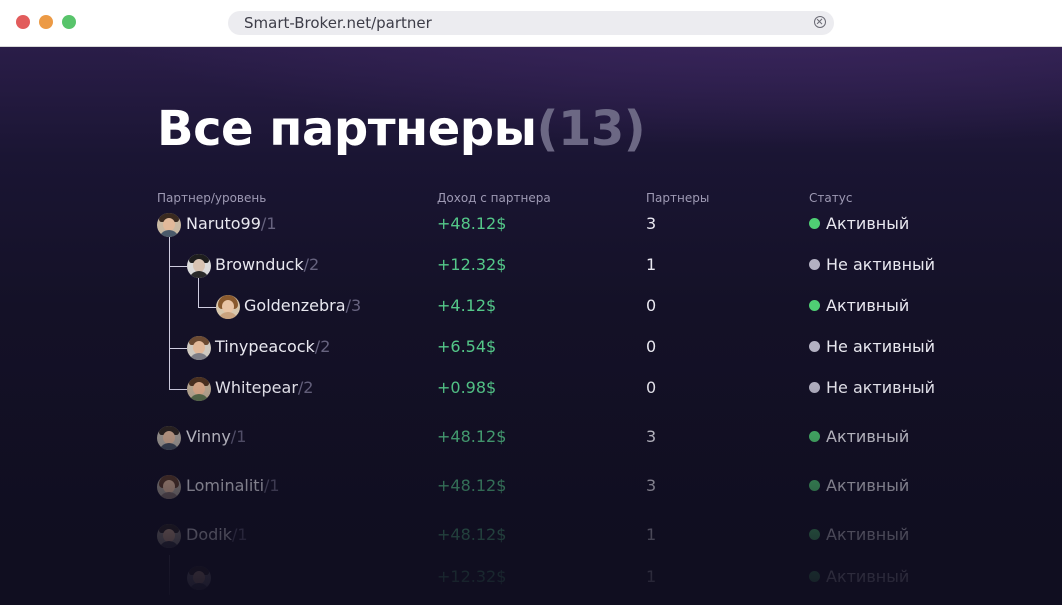 This screenshot has width=1062, height=605. What do you see at coordinates (347, 129) in the screenshot?
I see `page-title-text: Все партнеры` at bounding box center [347, 129].